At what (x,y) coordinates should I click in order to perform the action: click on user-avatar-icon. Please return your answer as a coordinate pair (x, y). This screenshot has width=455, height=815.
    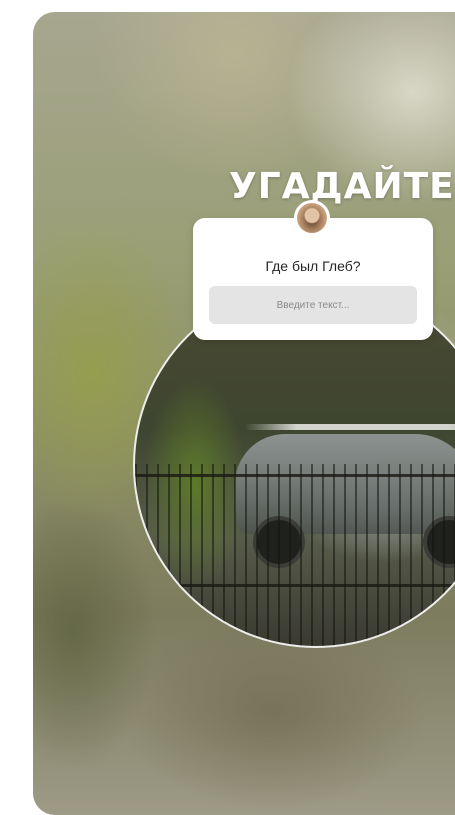
    Looking at the image, I should click on (312, 218).